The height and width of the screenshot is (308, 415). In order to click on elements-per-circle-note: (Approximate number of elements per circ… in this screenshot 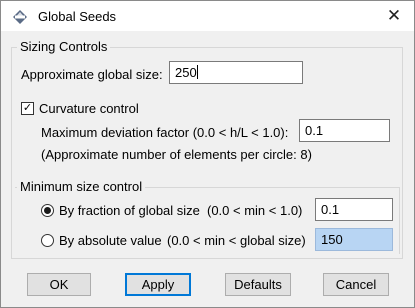, I will do `click(176, 154)`.